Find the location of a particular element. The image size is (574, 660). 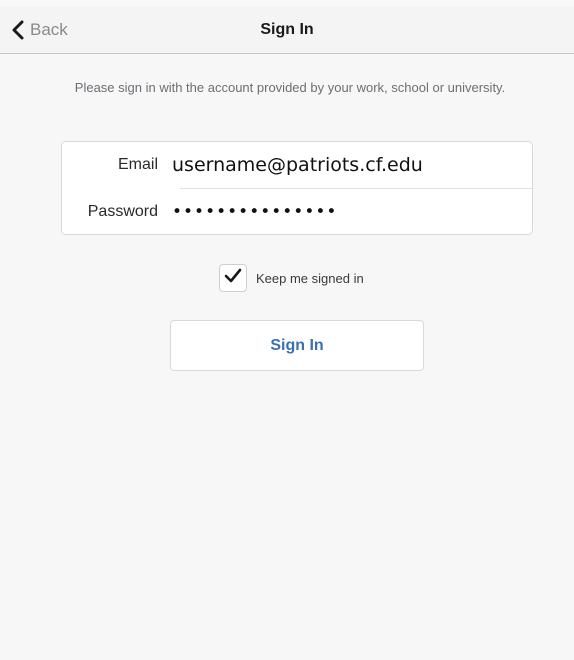

password-label: Password is located at coordinates (122, 211).